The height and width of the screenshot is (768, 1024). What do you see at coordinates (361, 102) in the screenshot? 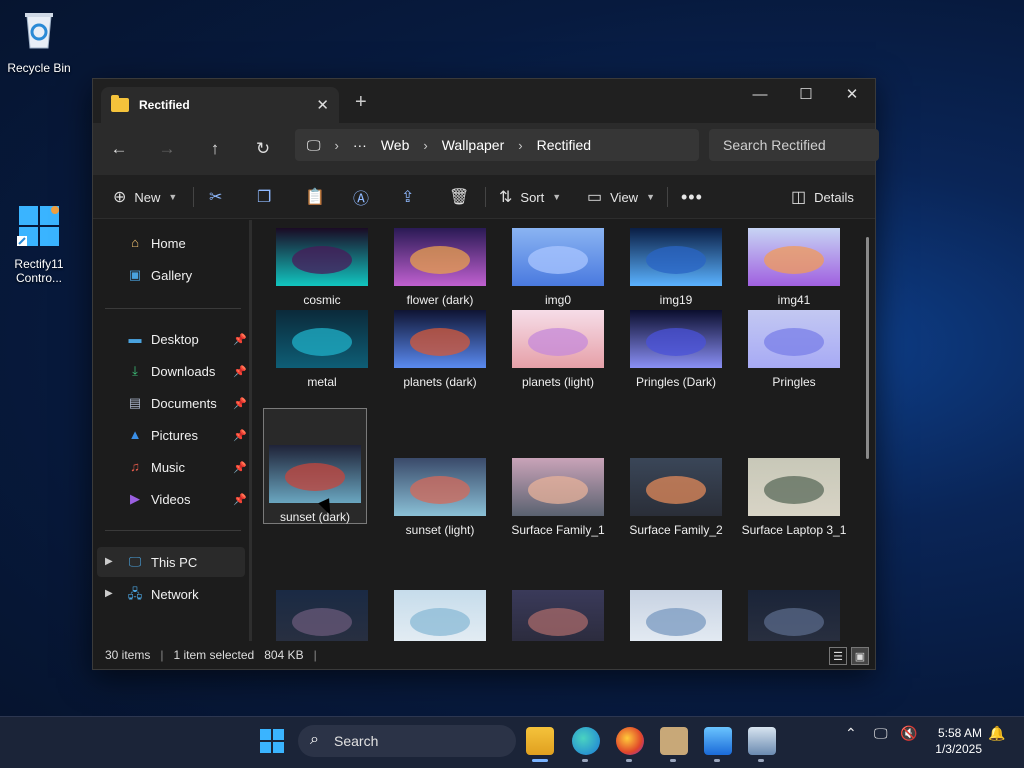
I see `new-tab-button: +` at bounding box center [361, 102].